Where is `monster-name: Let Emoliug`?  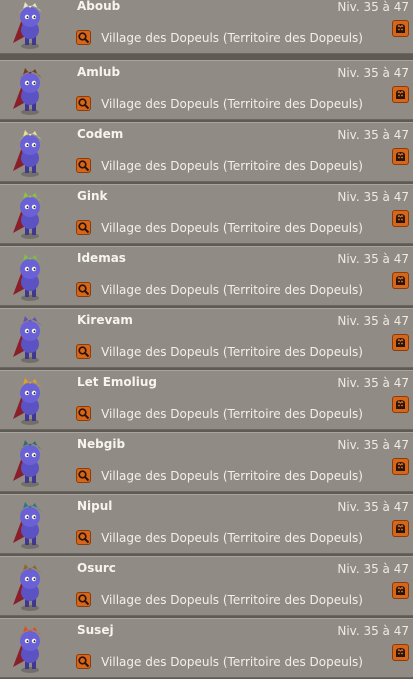
monster-name: Let Emoliug is located at coordinates (117, 382).